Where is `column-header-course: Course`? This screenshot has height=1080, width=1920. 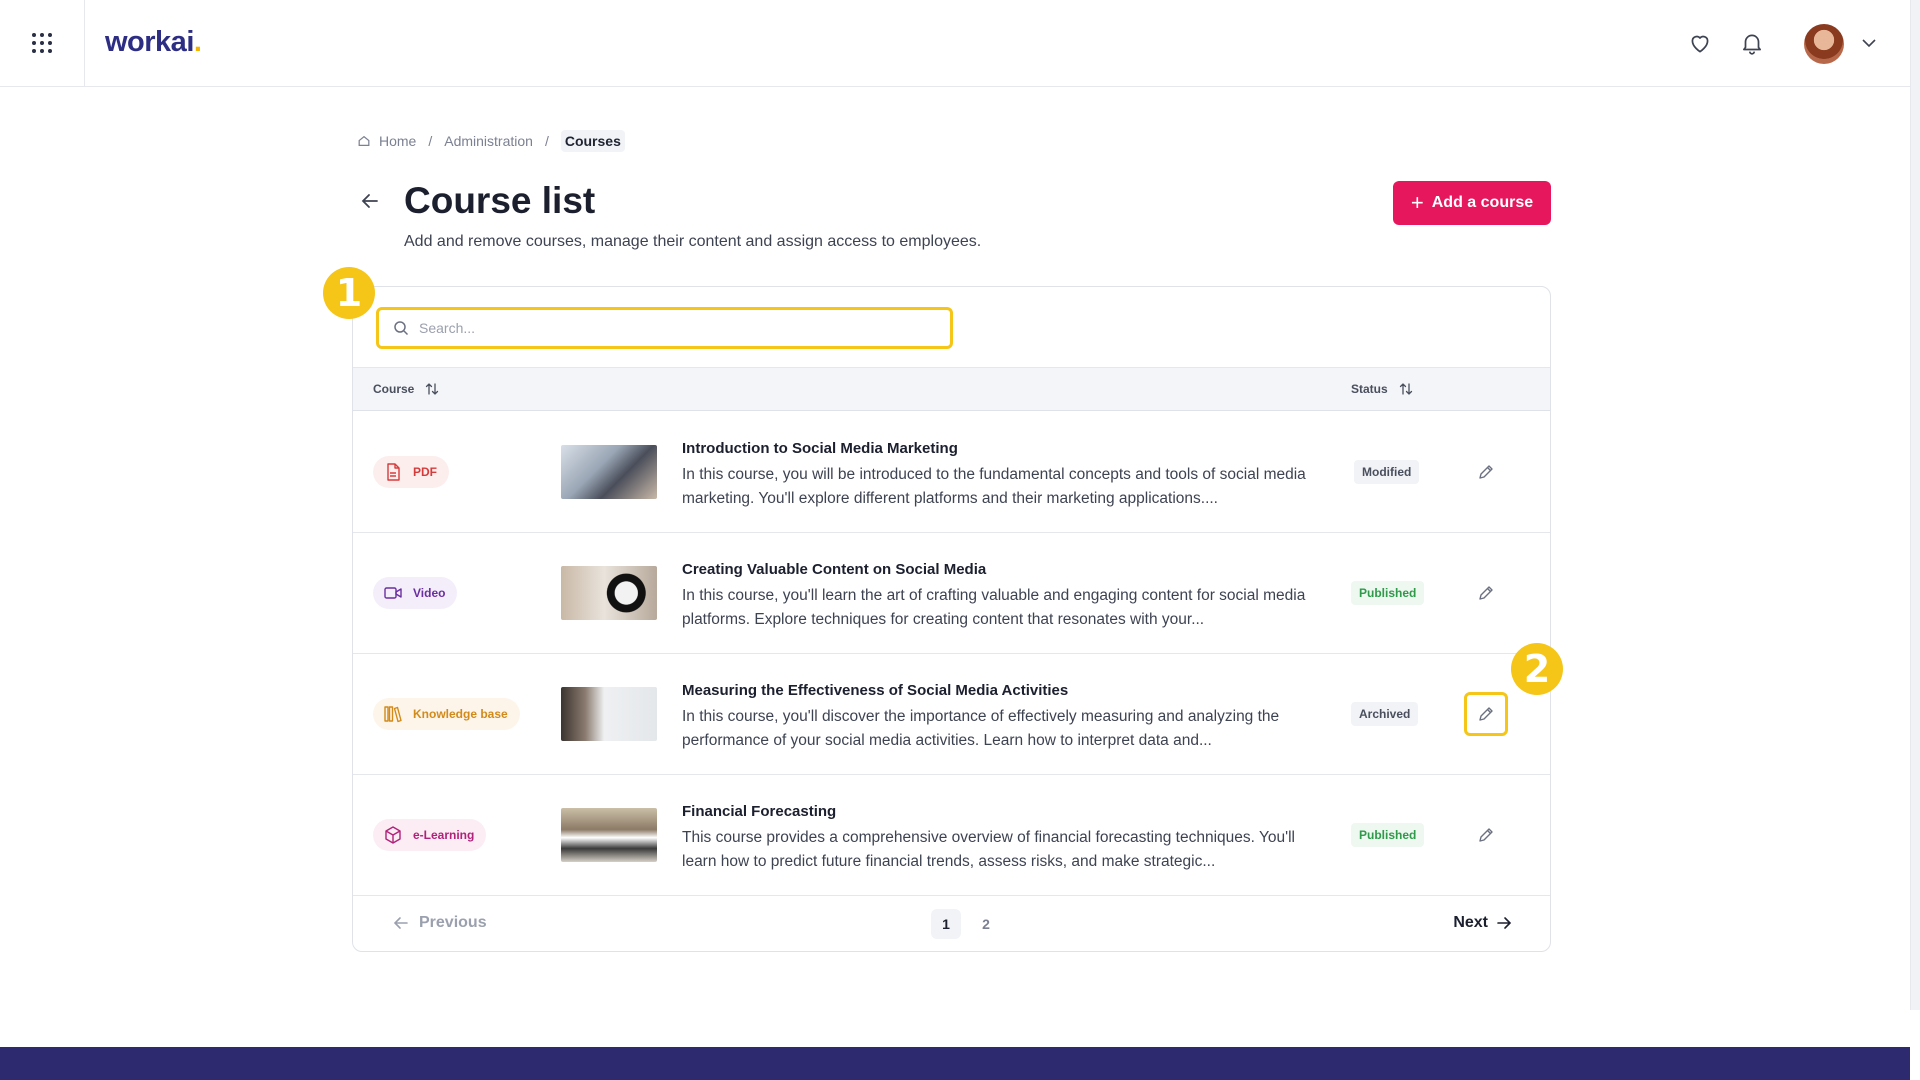 column-header-course: Course is located at coordinates (406, 389).